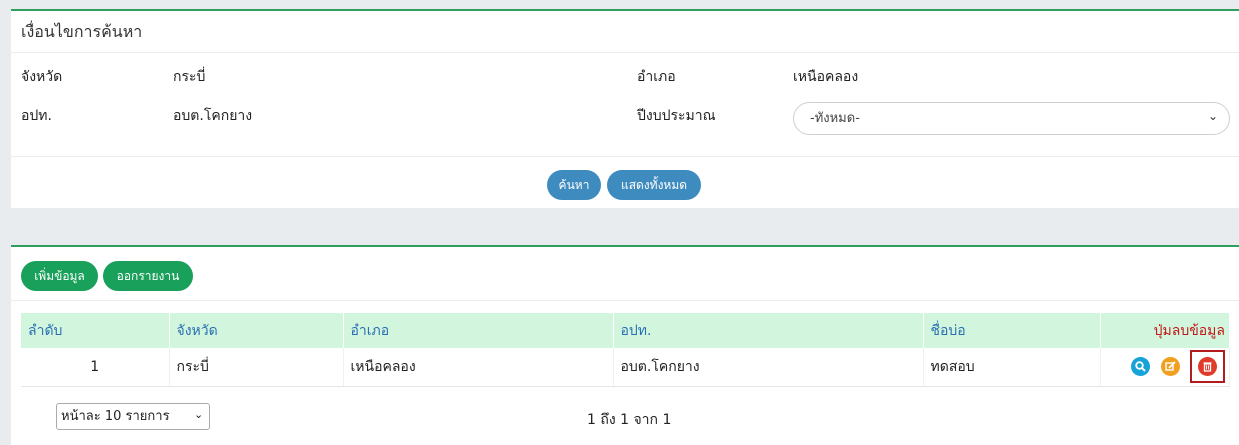  What do you see at coordinates (133, 416) in the screenshot?
I see `page-size-select: หน้าละ 10 รายการ` at bounding box center [133, 416].